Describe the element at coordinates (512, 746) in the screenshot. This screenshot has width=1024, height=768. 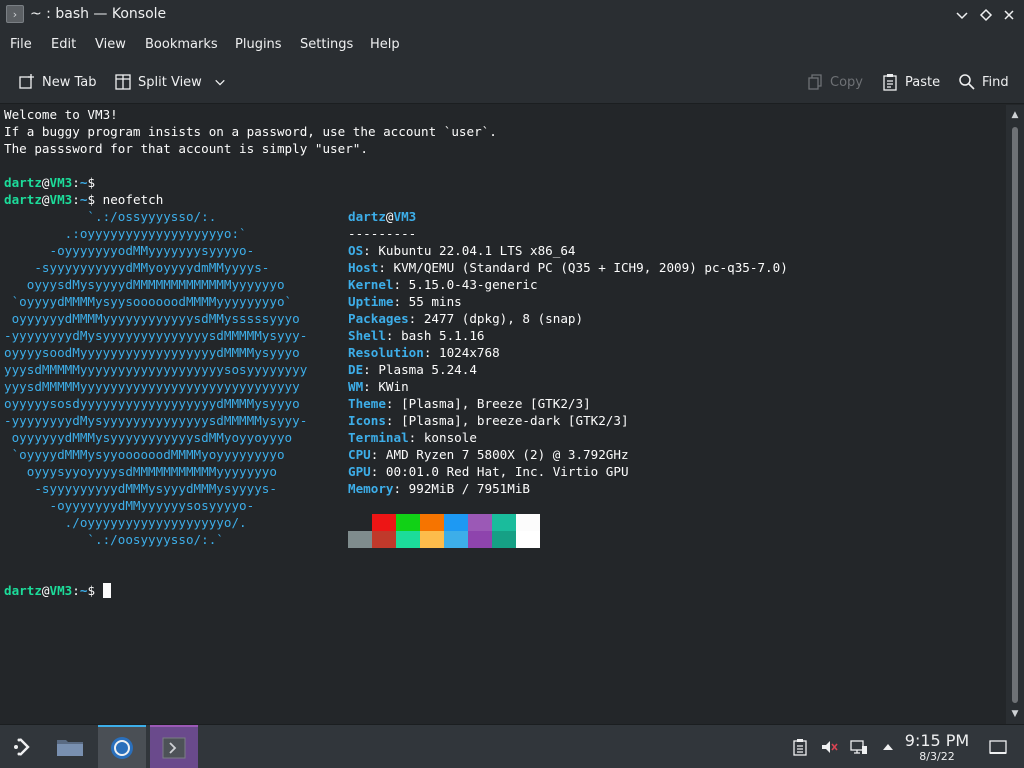
I see `taskbar: 9:15 PM 8/3/22` at that location.